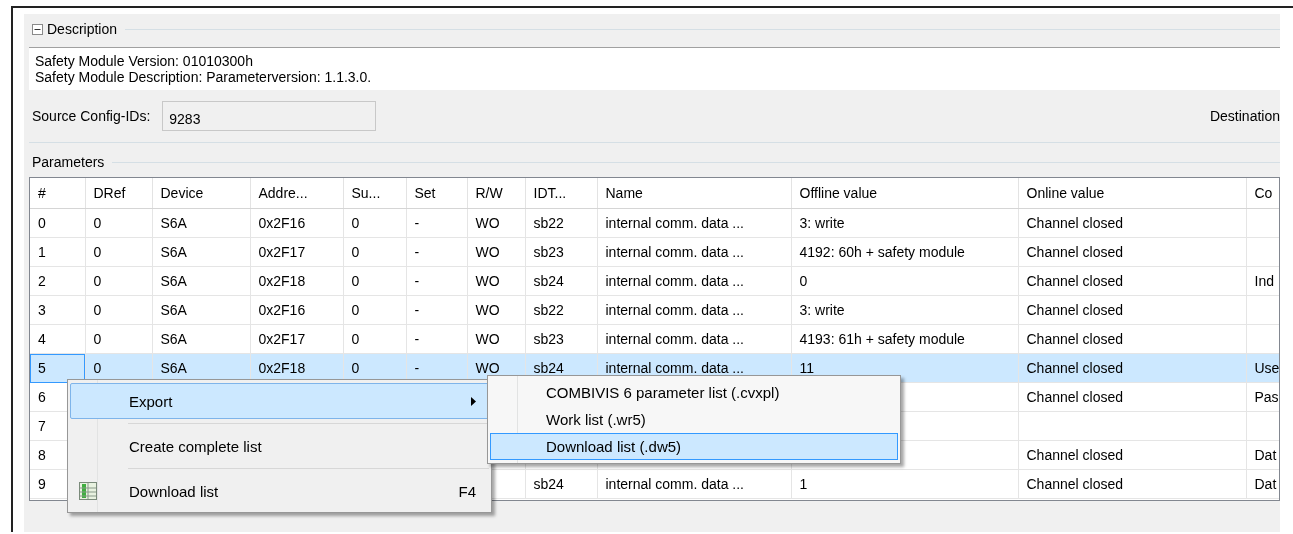  I want to click on row-number-cell: 4, so click(57, 339).